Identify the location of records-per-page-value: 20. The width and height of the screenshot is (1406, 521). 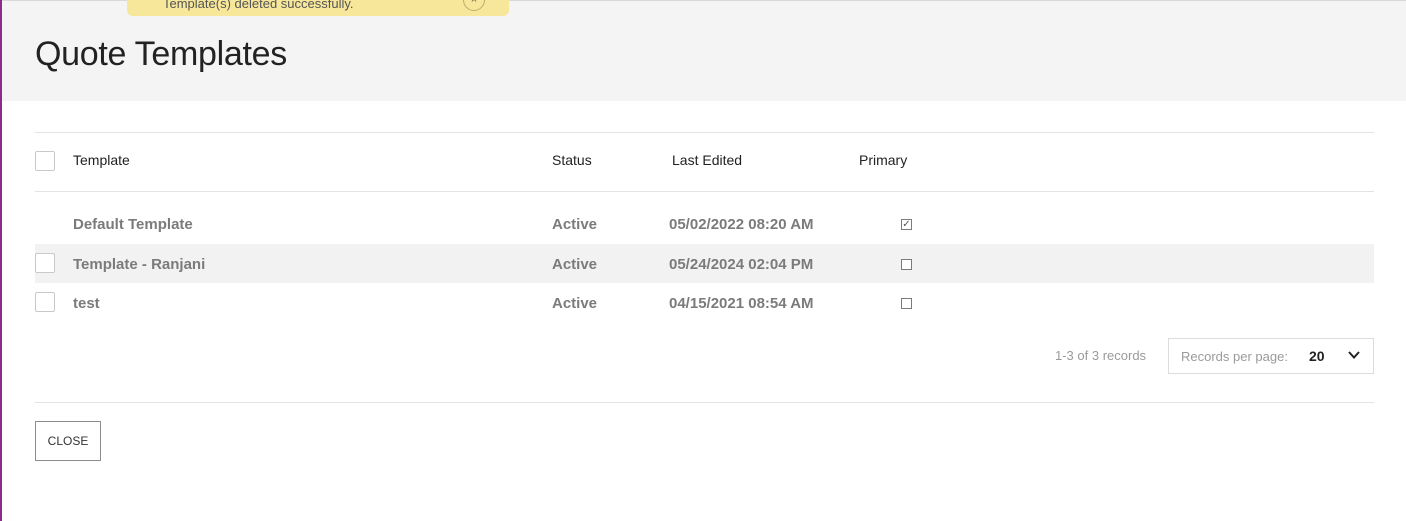
(1317, 356).